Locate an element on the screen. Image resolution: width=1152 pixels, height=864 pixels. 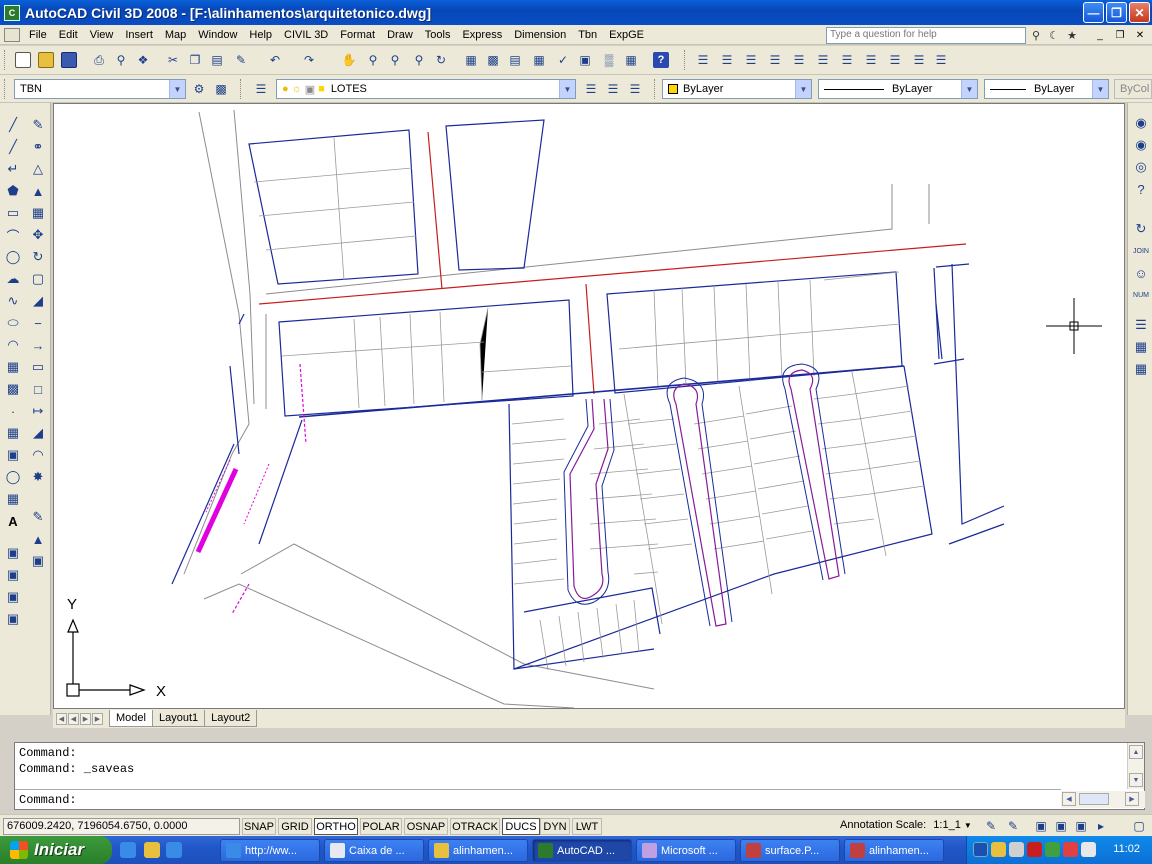
plot-icon: ⎙ is located at coordinates (99, 60).